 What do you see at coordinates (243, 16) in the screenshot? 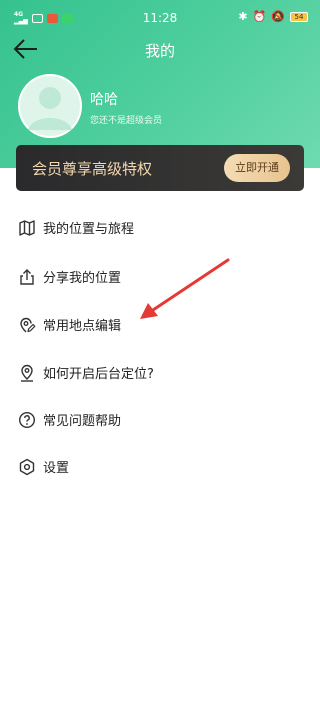
I see `bluetooth-icon: ✱` at bounding box center [243, 16].